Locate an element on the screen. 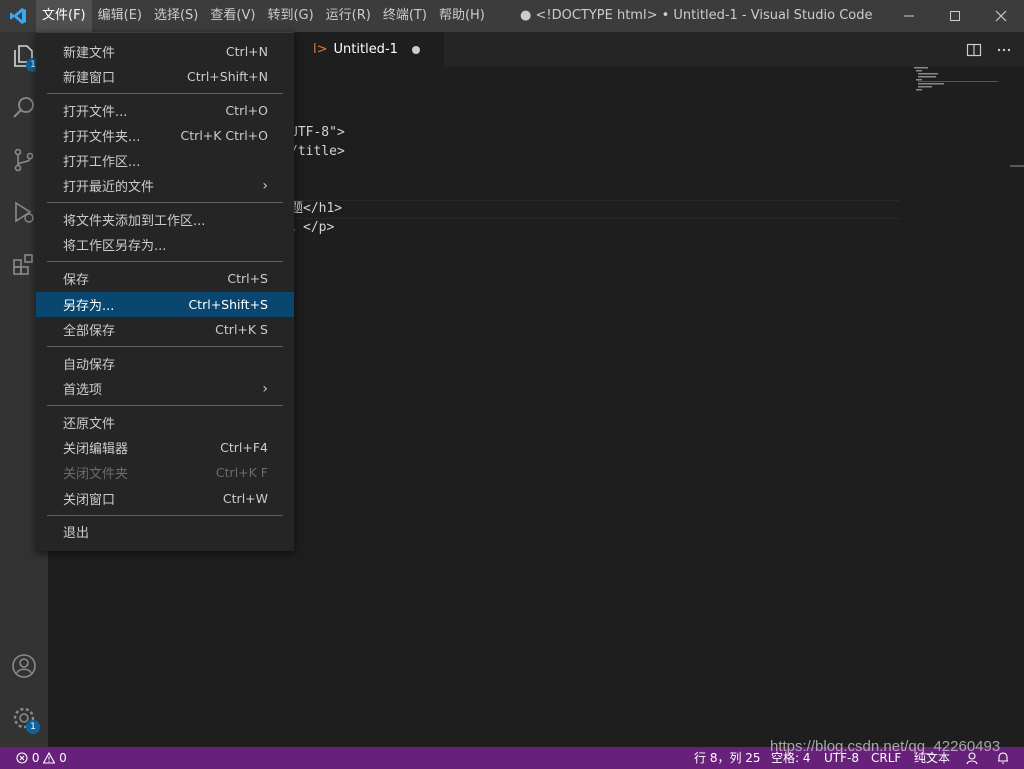 This screenshot has width=1024, height=769. watermark-text: https://blog.csdn.net/qq_42260493 is located at coordinates (885, 746).